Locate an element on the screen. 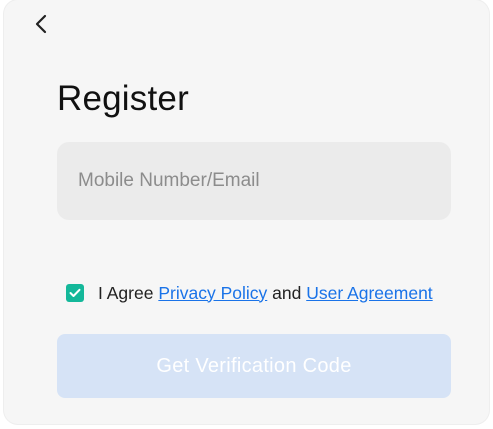 Image resolution: width=493 pixels, height=429 pixels. contact-field is located at coordinates (254, 181).